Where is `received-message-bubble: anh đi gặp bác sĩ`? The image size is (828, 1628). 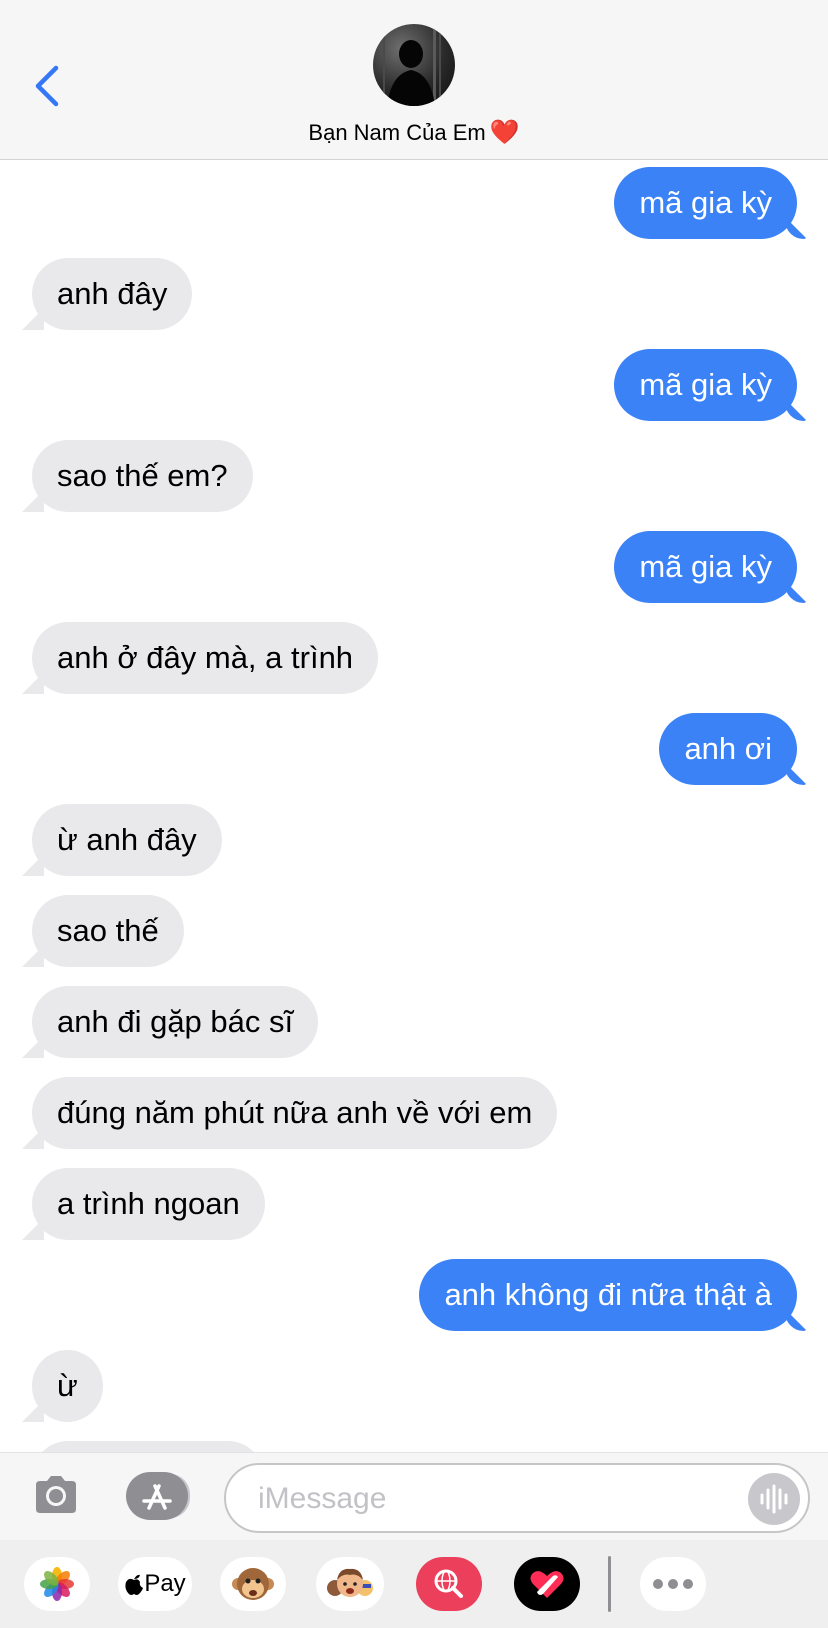
received-message-bubble: anh đi gặp bác sĩ is located at coordinates (175, 1022).